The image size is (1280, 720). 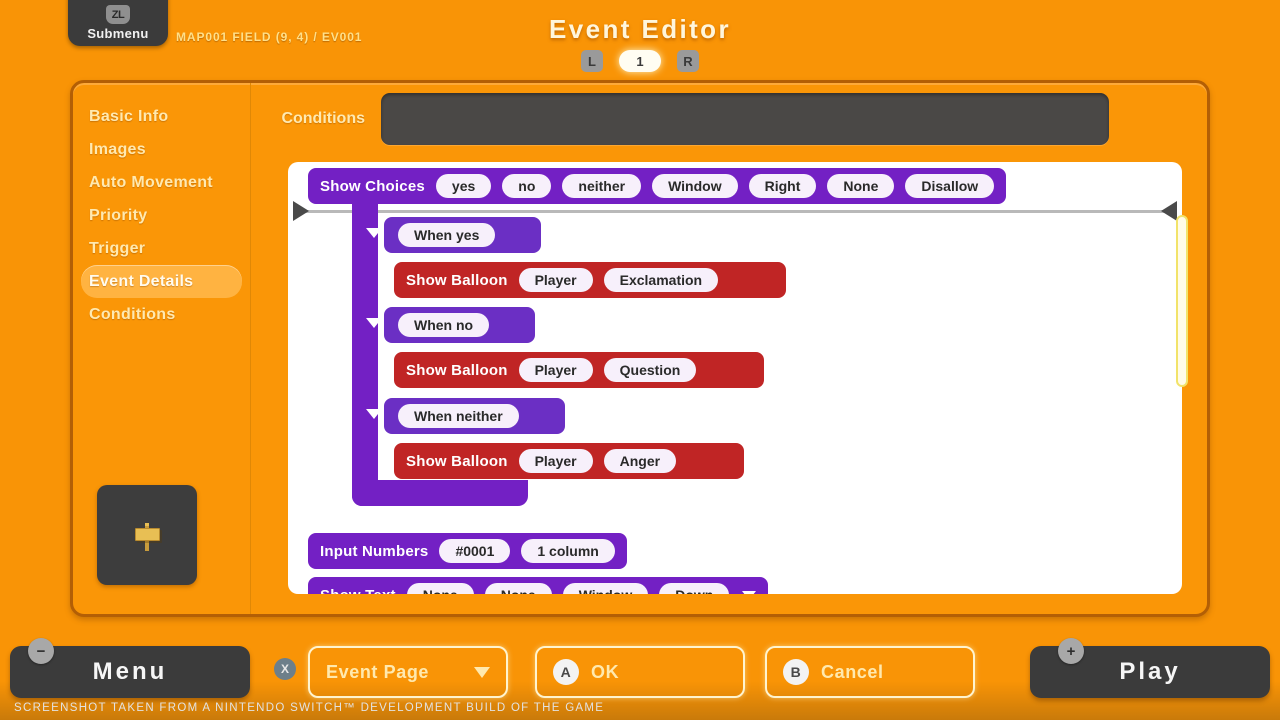 What do you see at coordinates (440, 493) in the screenshot?
I see `branch-bracket-foot` at bounding box center [440, 493].